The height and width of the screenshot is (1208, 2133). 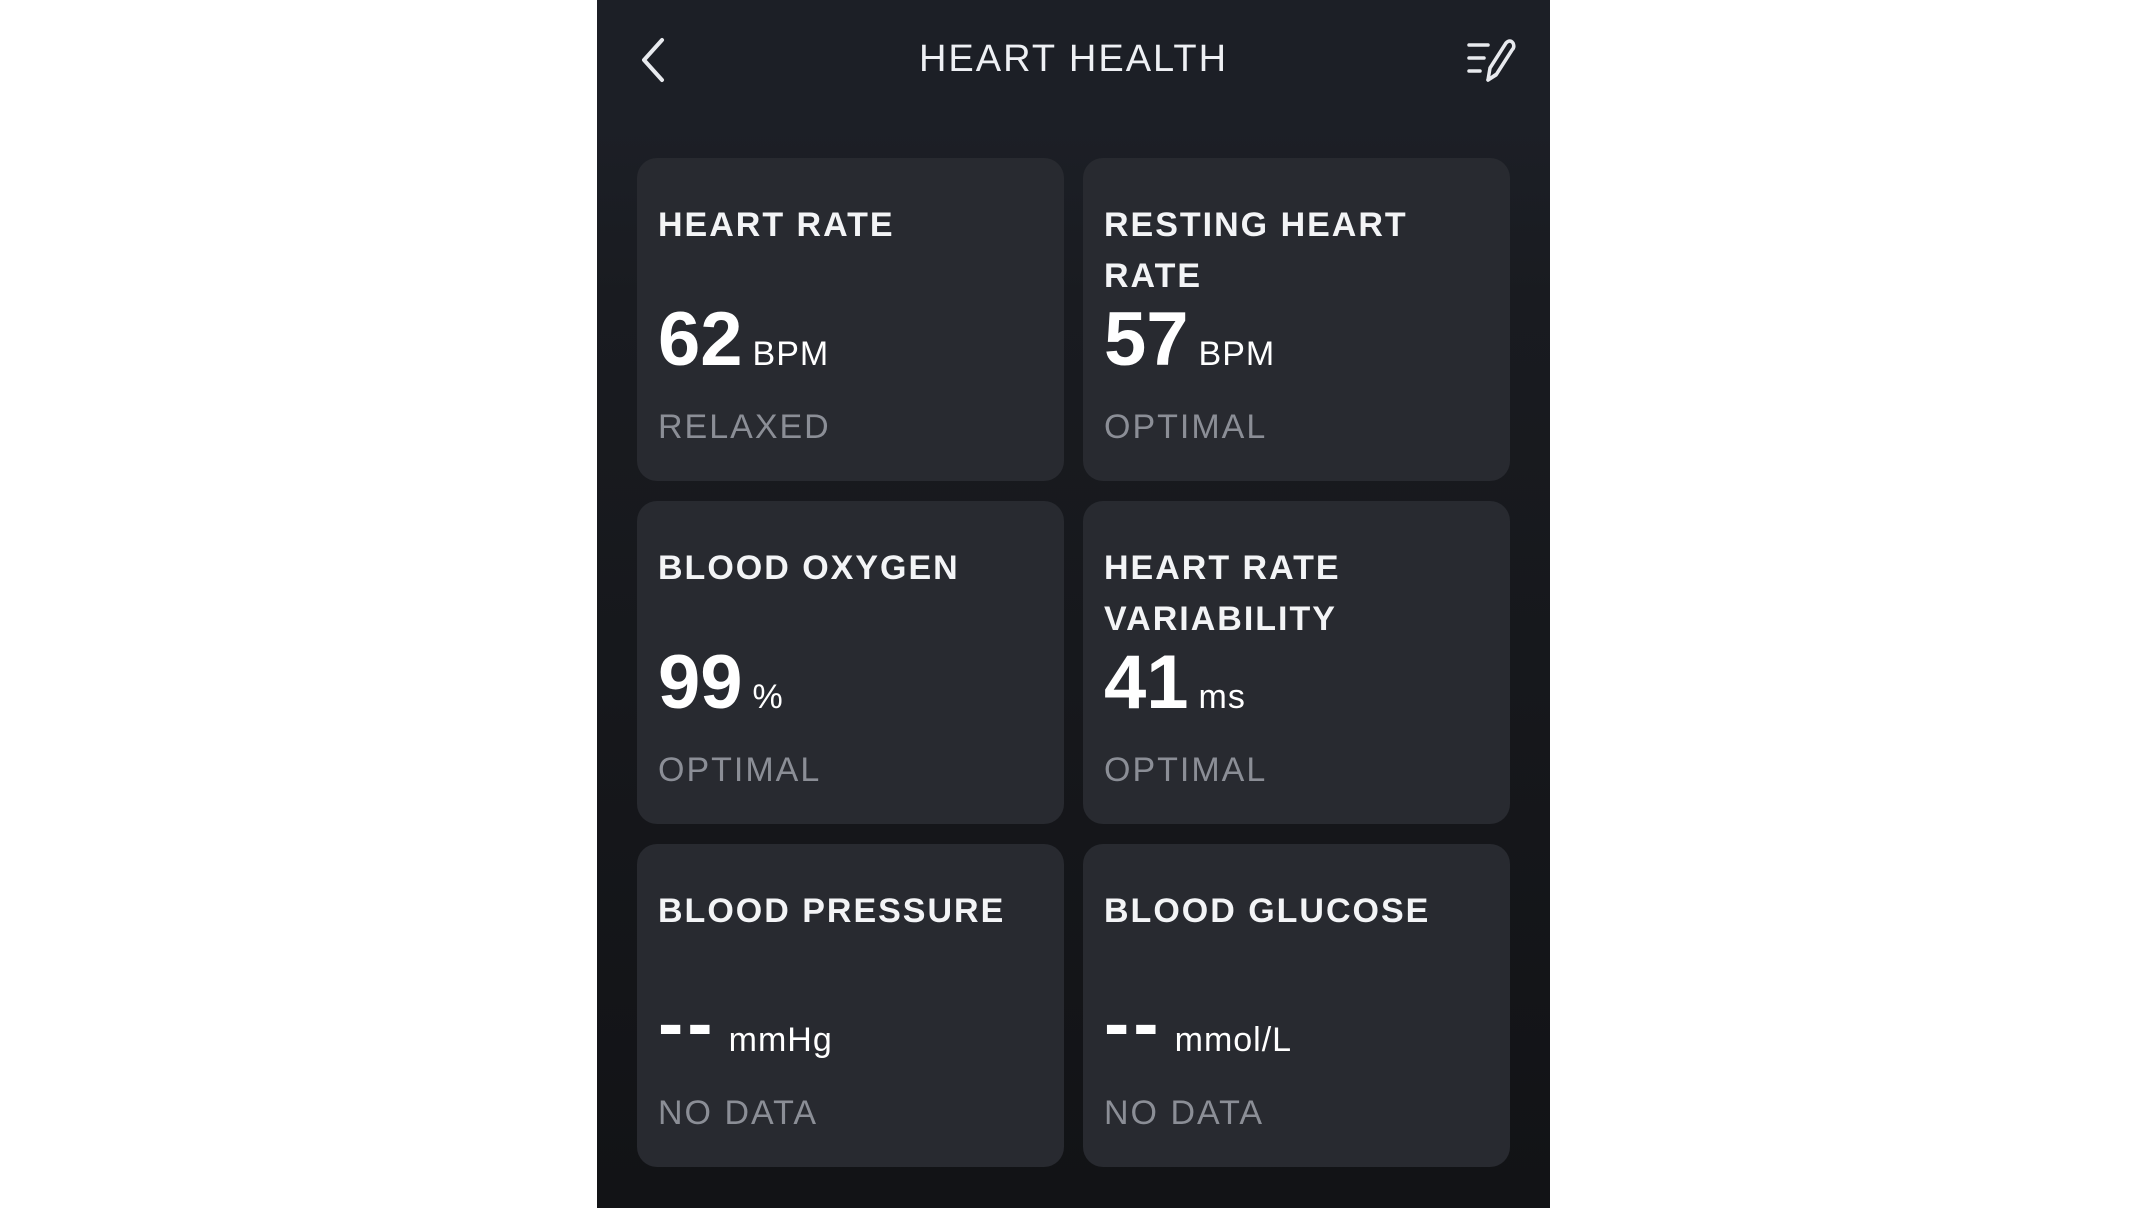 What do you see at coordinates (780, 1040) in the screenshot?
I see `value-unit: mmHg` at bounding box center [780, 1040].